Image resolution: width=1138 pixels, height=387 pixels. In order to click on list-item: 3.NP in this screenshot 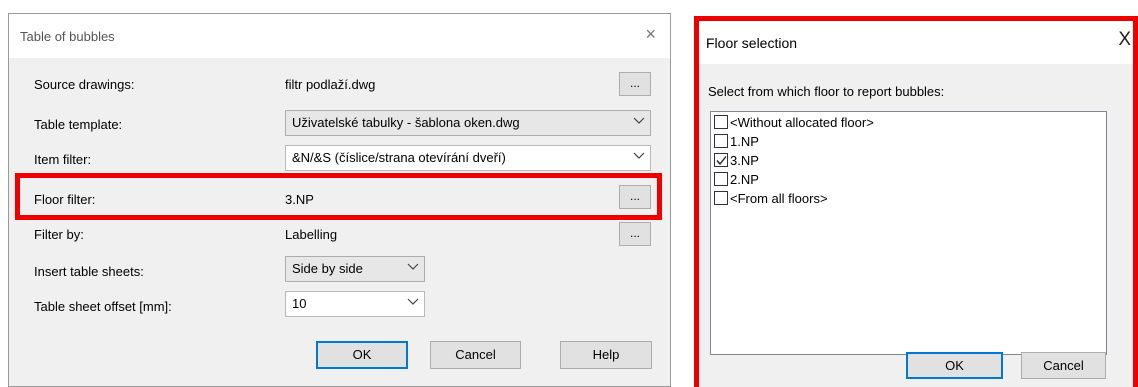, I will do `click(736, 162)`.